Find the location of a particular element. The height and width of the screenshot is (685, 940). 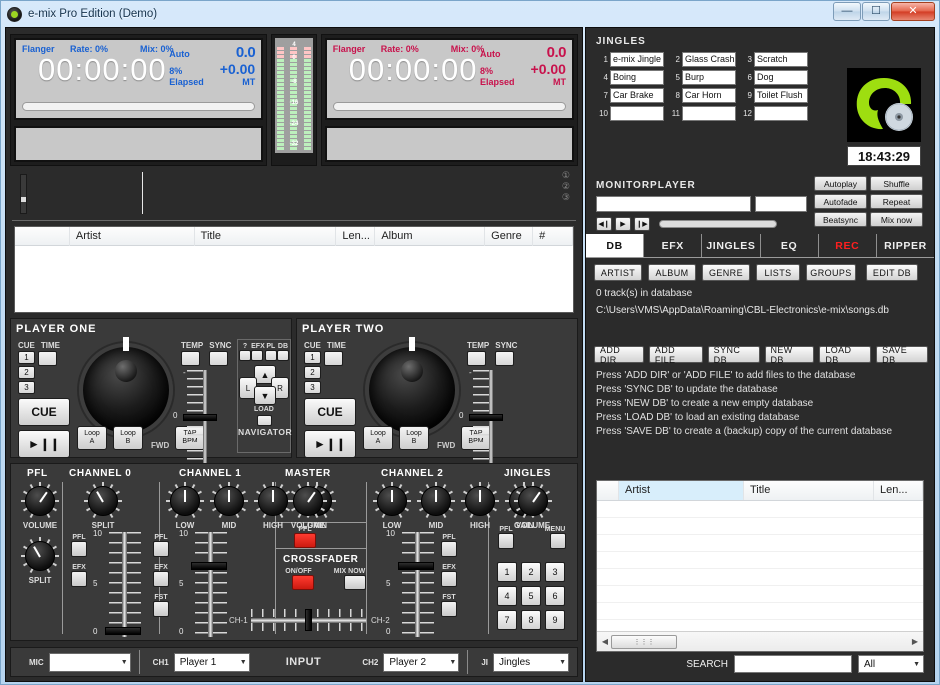

ch1-fader-knob is located at coordinates (209, 566).